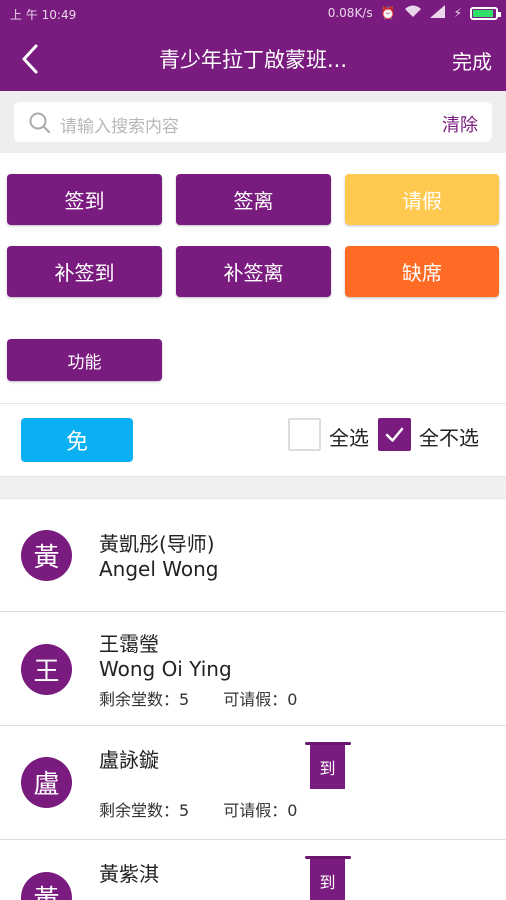 The width and height of the screenshot is (506, 900). What do you see at coordinates (31, 59) in the screenshot?
I see `back-arrow-icon` at bounding box center [31, 59].